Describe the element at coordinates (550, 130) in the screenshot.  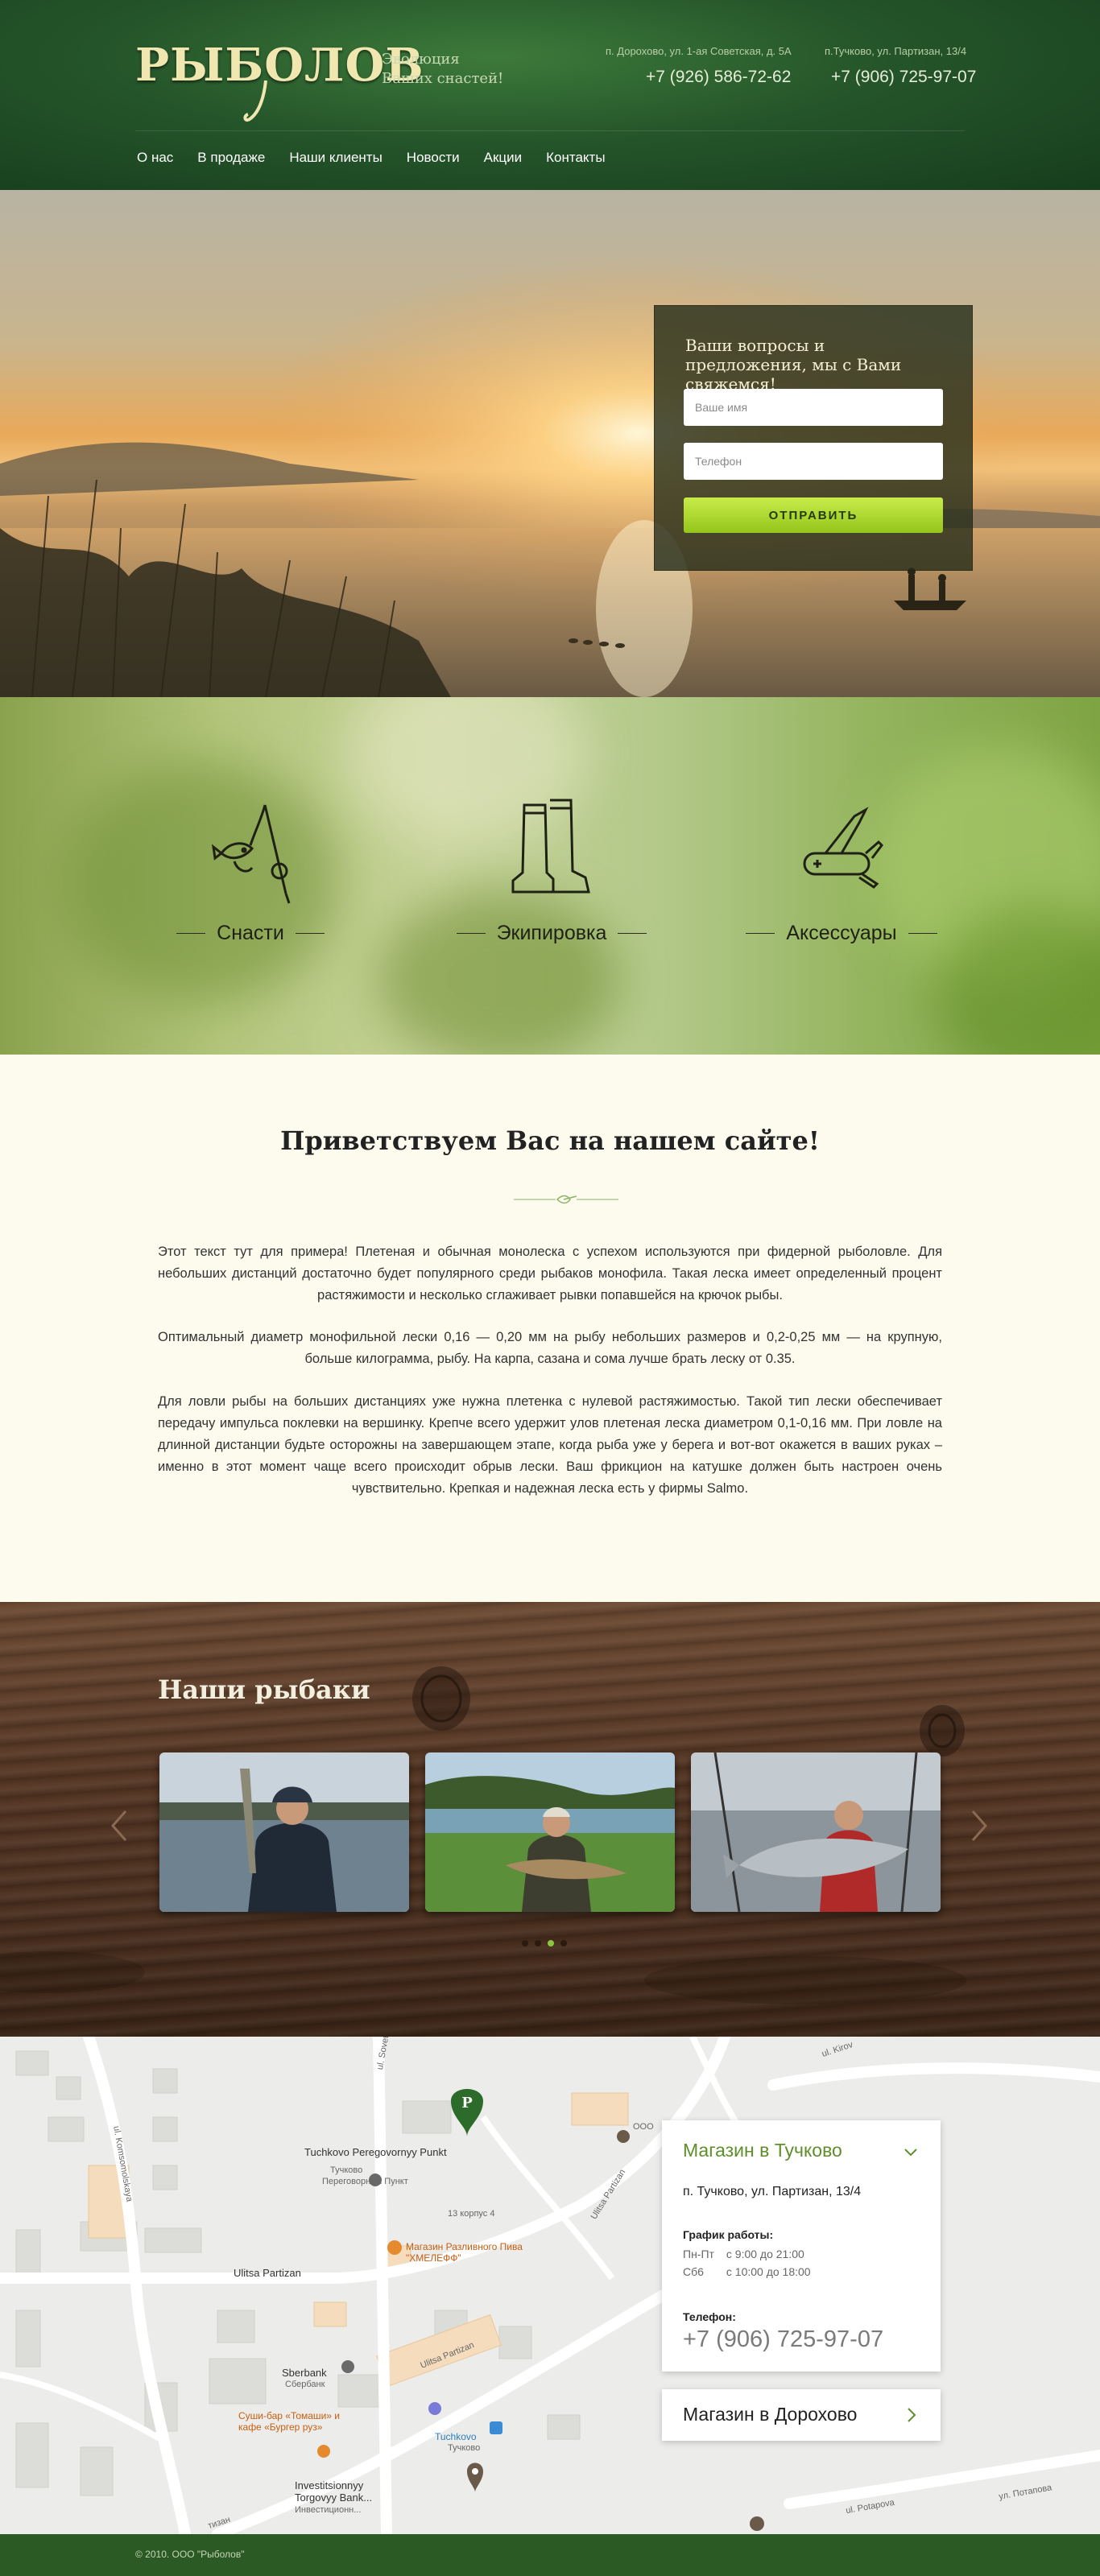
I see `header-divider` at that location.